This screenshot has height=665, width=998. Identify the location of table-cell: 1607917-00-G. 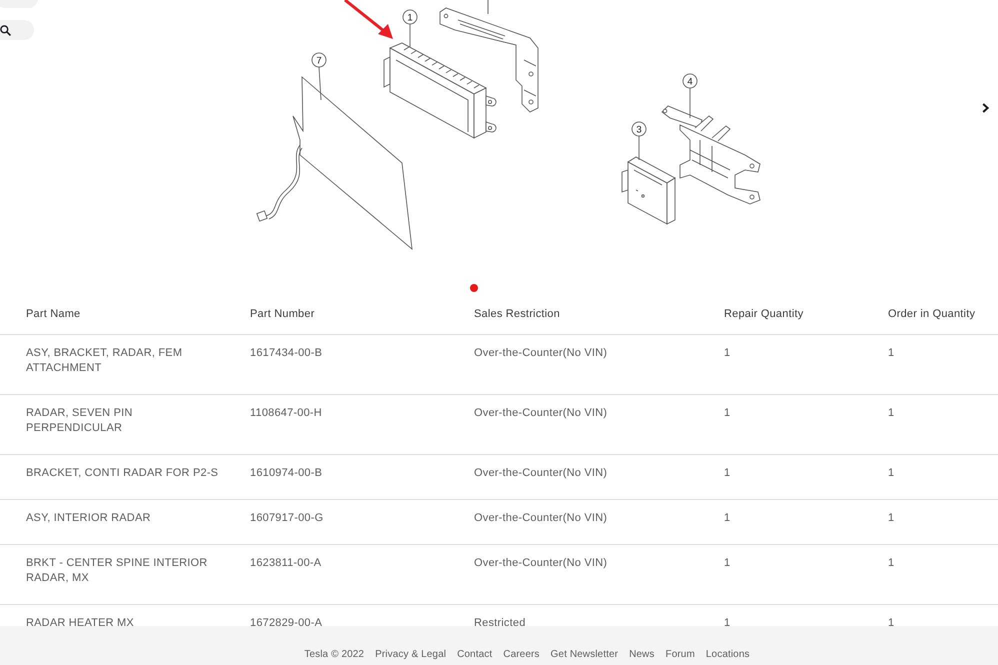
(287, 518).